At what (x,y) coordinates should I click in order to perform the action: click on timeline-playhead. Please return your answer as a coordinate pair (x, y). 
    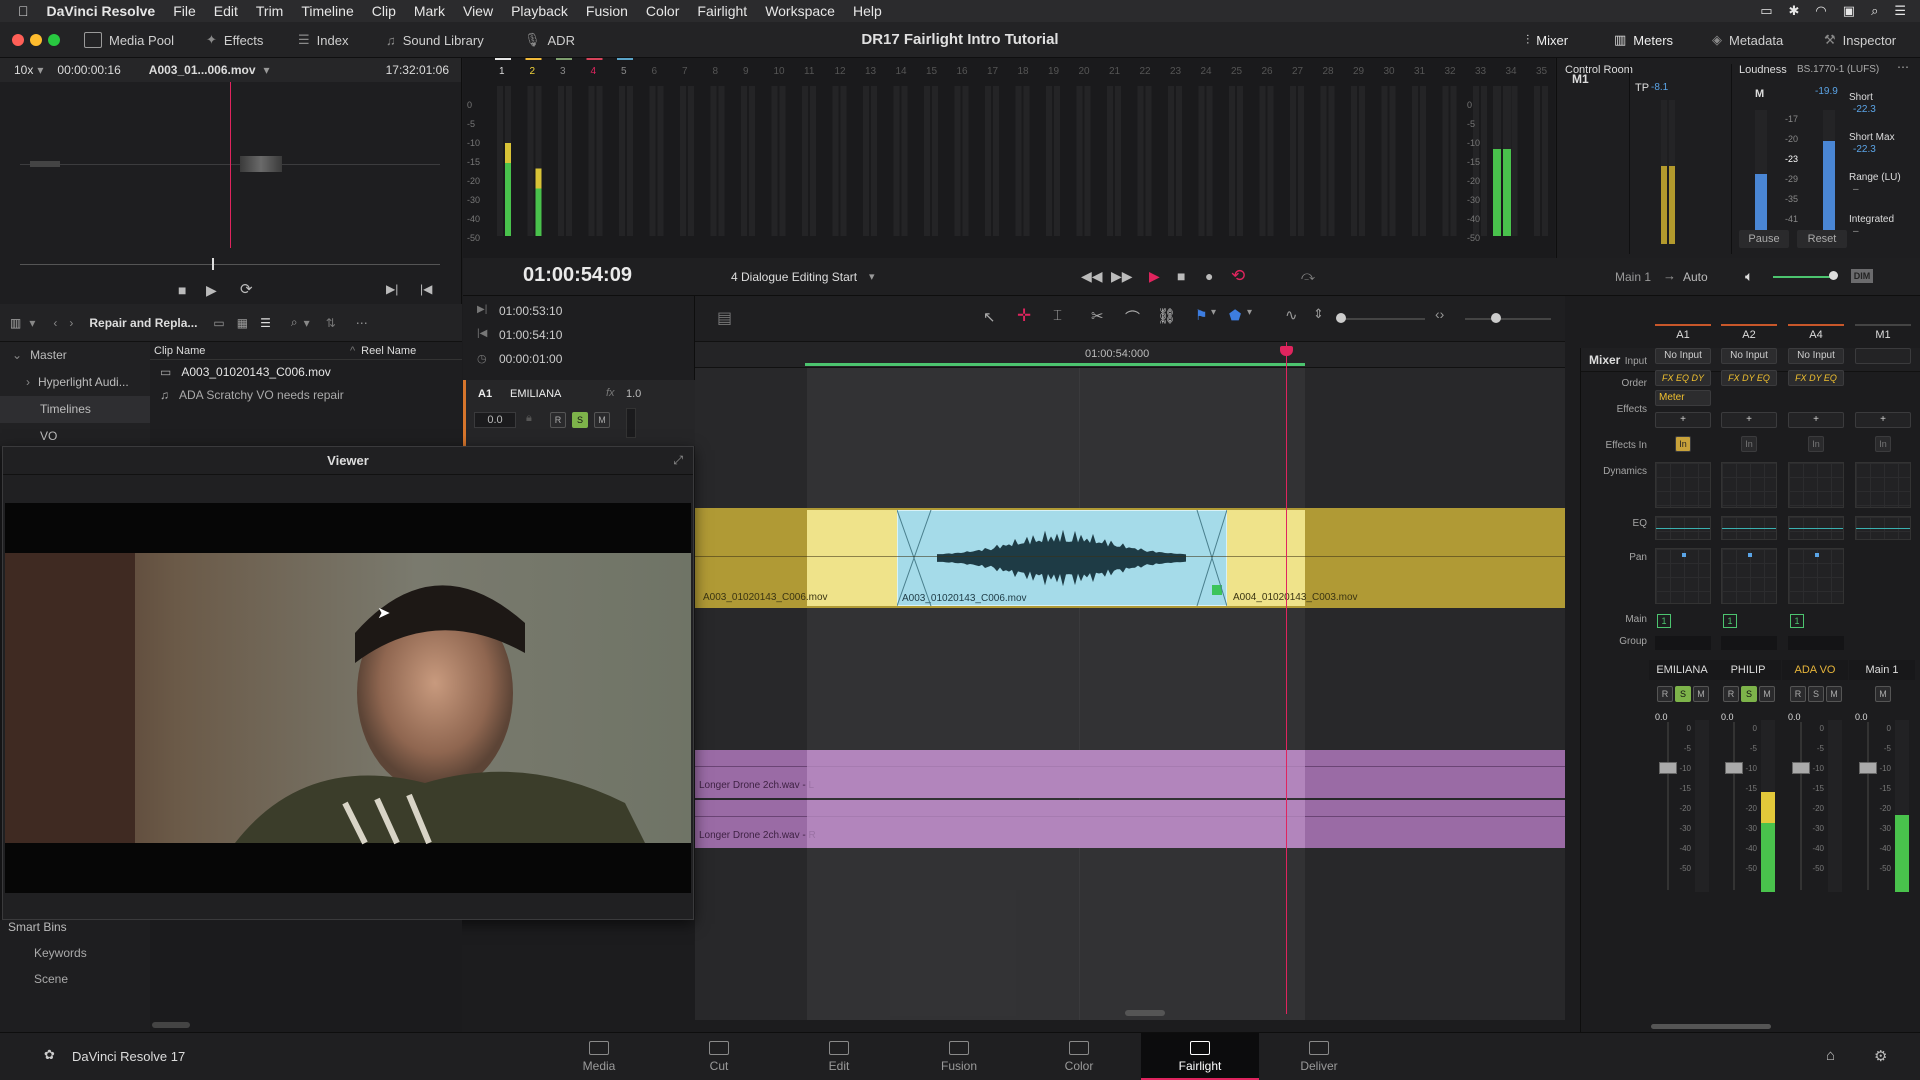
    Looking at the image, I should click on (1286, 678).